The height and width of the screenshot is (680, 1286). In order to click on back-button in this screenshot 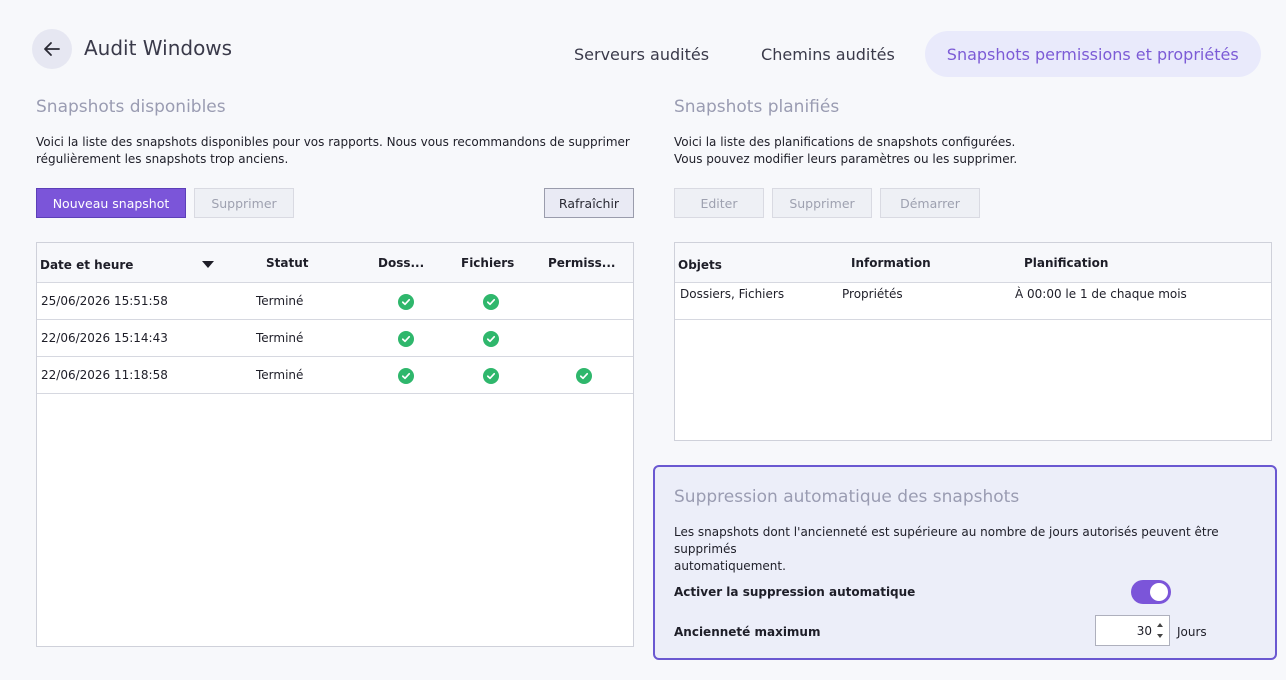, I will do `click(52, 49)`.